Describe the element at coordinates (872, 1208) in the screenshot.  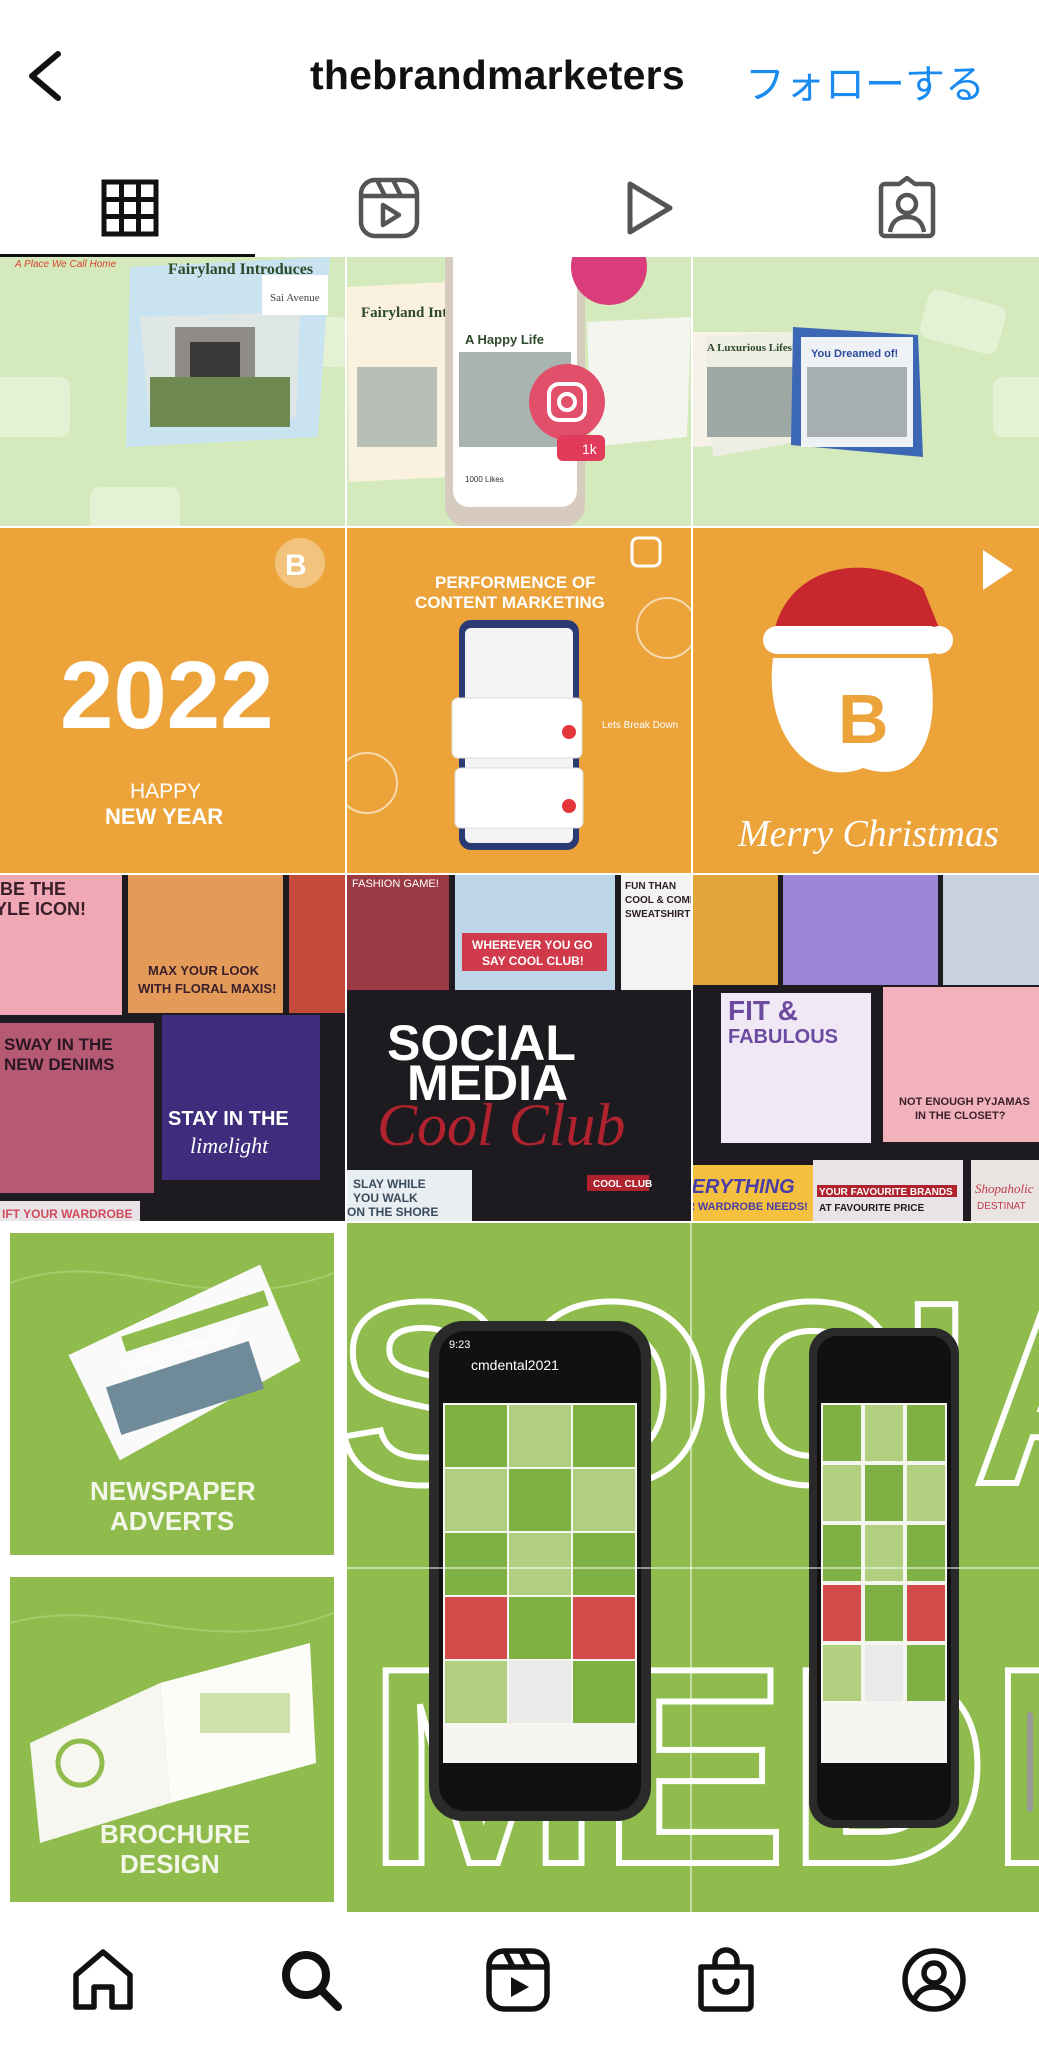
I see `post-caption: AT FAVOURITE PRICE` at that location.